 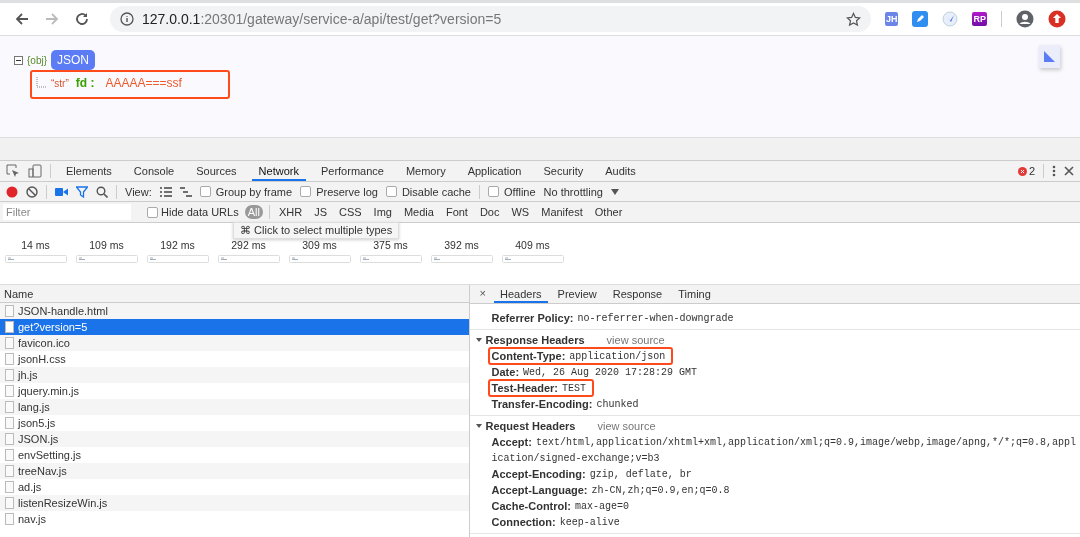 I want to click on header-name: Date:, so click(x=505, y=372).